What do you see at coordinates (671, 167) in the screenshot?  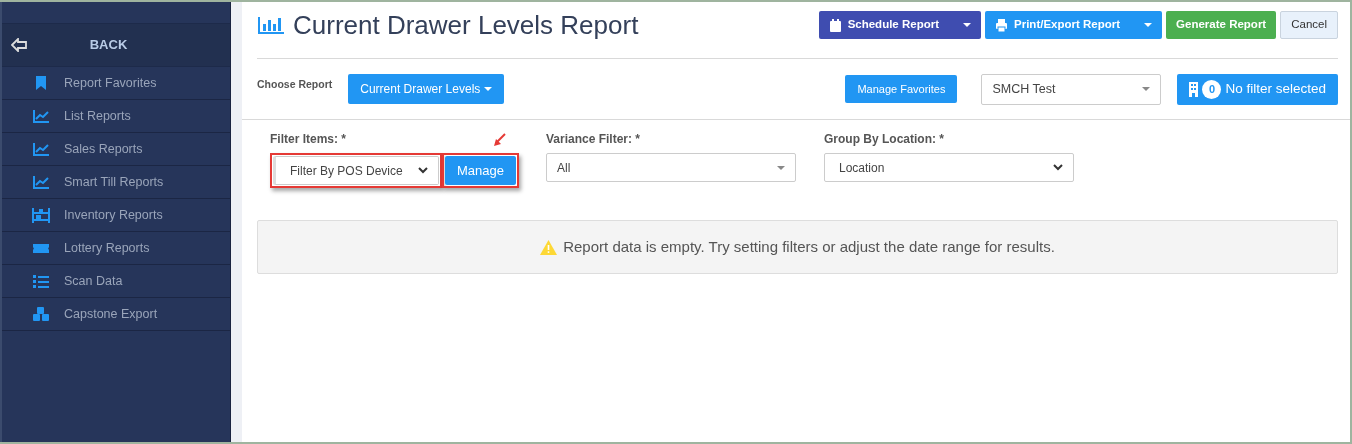 I see `filter-select: All` at bounding box center [671, 167].